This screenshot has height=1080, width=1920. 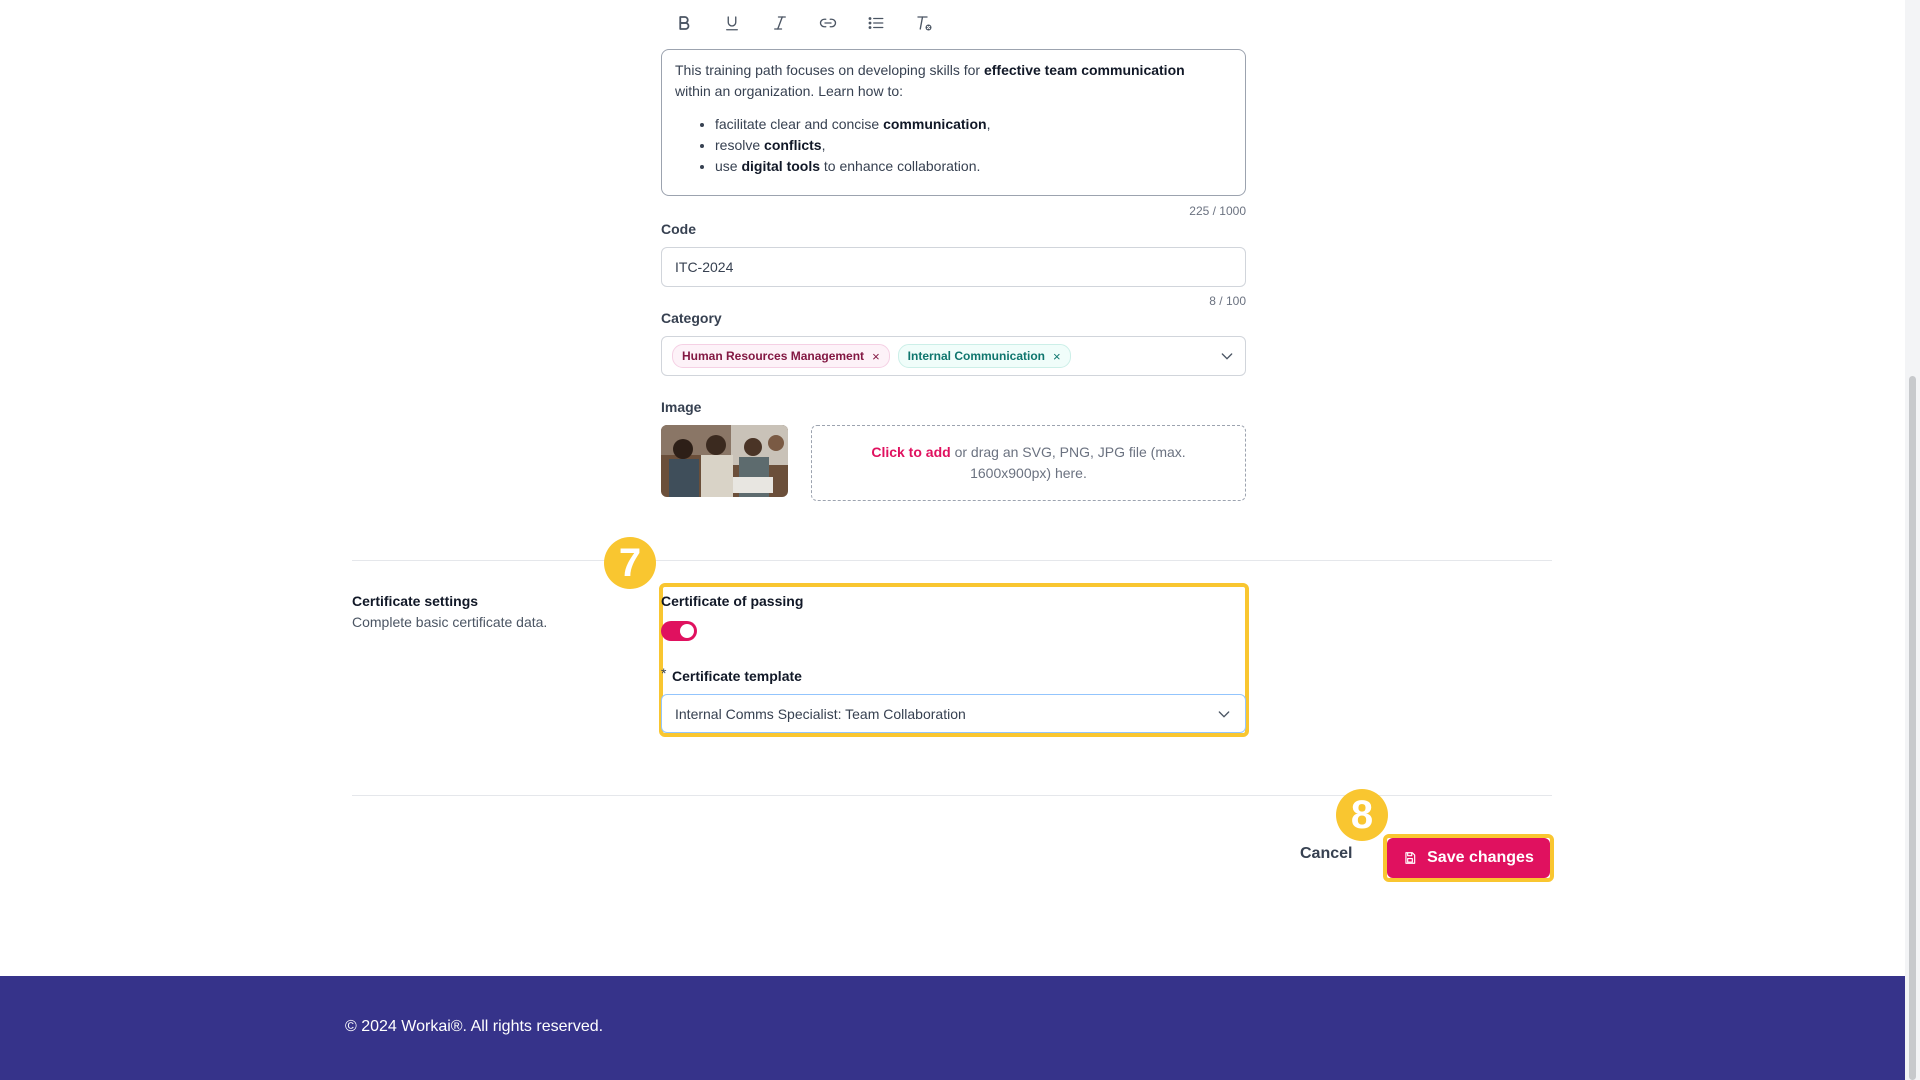 I want to click on category-tag-label: Human Resources Management, so click(x=773, y=356).